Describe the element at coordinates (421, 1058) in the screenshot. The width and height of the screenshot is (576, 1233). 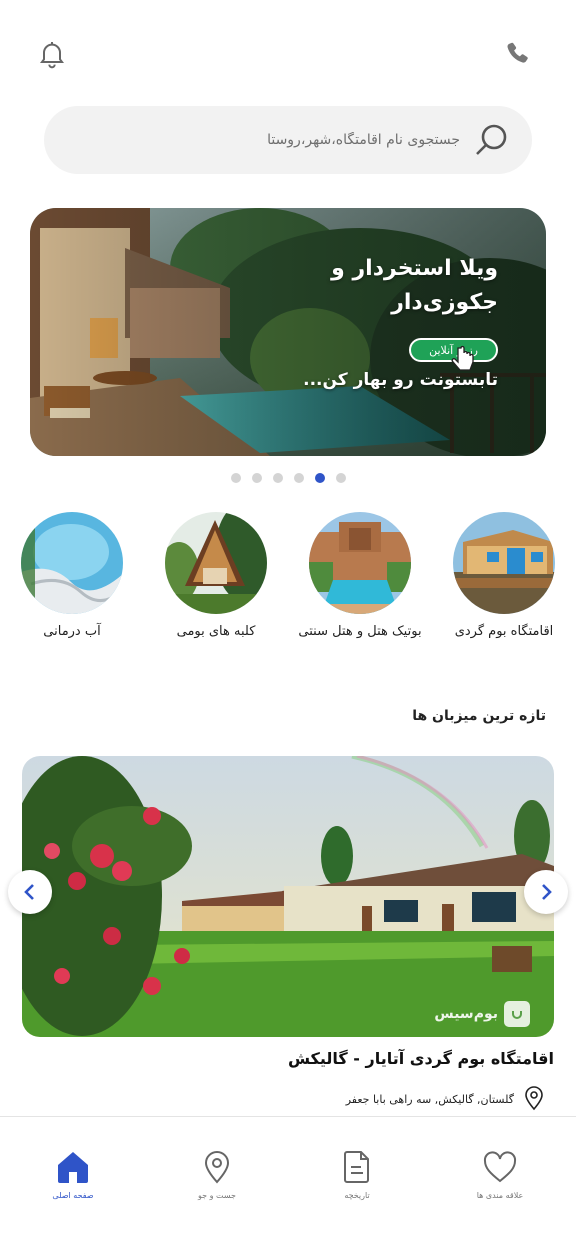
I see `host-name: اقامتگاه بوم گردی آتایار - گالیکش` at that location.